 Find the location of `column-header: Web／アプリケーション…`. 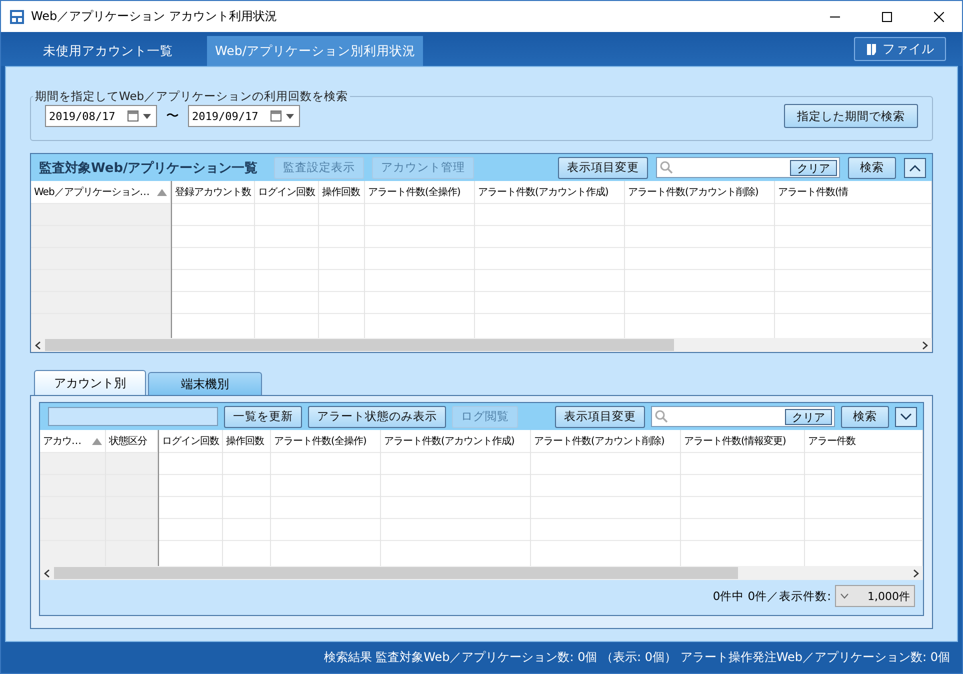

column-header: Web／アプリケーション… is located at coordinates (100, 192).